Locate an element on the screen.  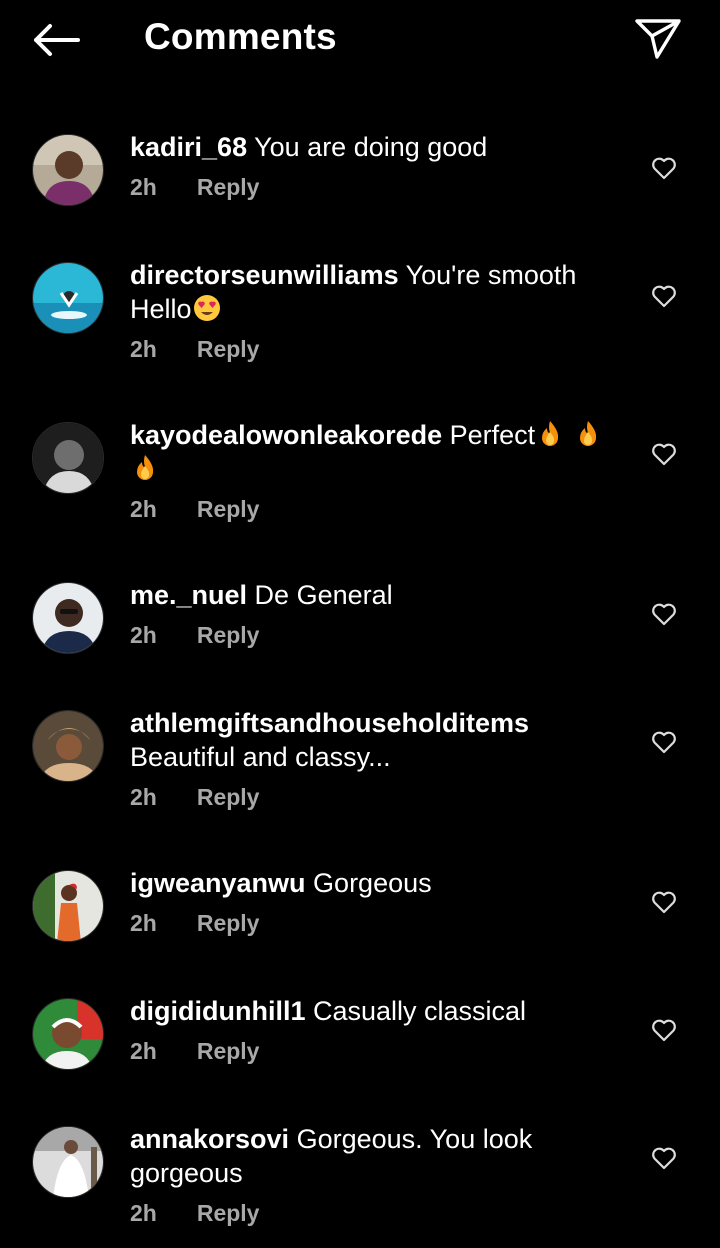
comment-username: kayodealowonleakorede is located at coordinates (286, 435).